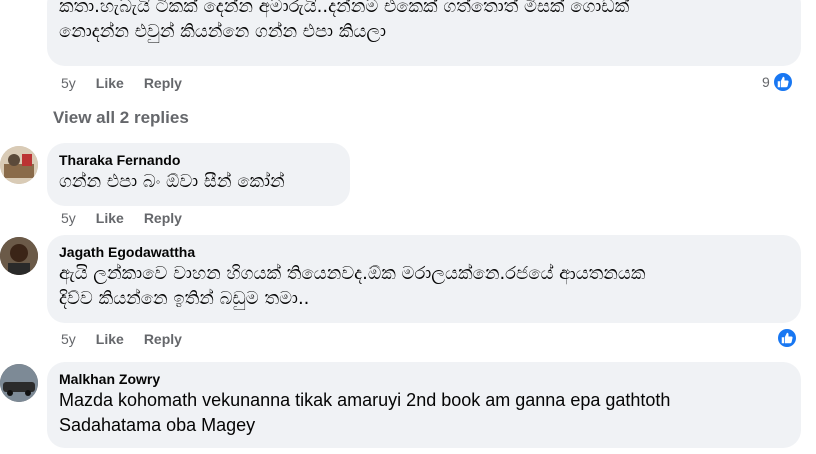 This screenshot has height=454, width=816. I want to click on reaction-summary: 9, so click(778, 82).